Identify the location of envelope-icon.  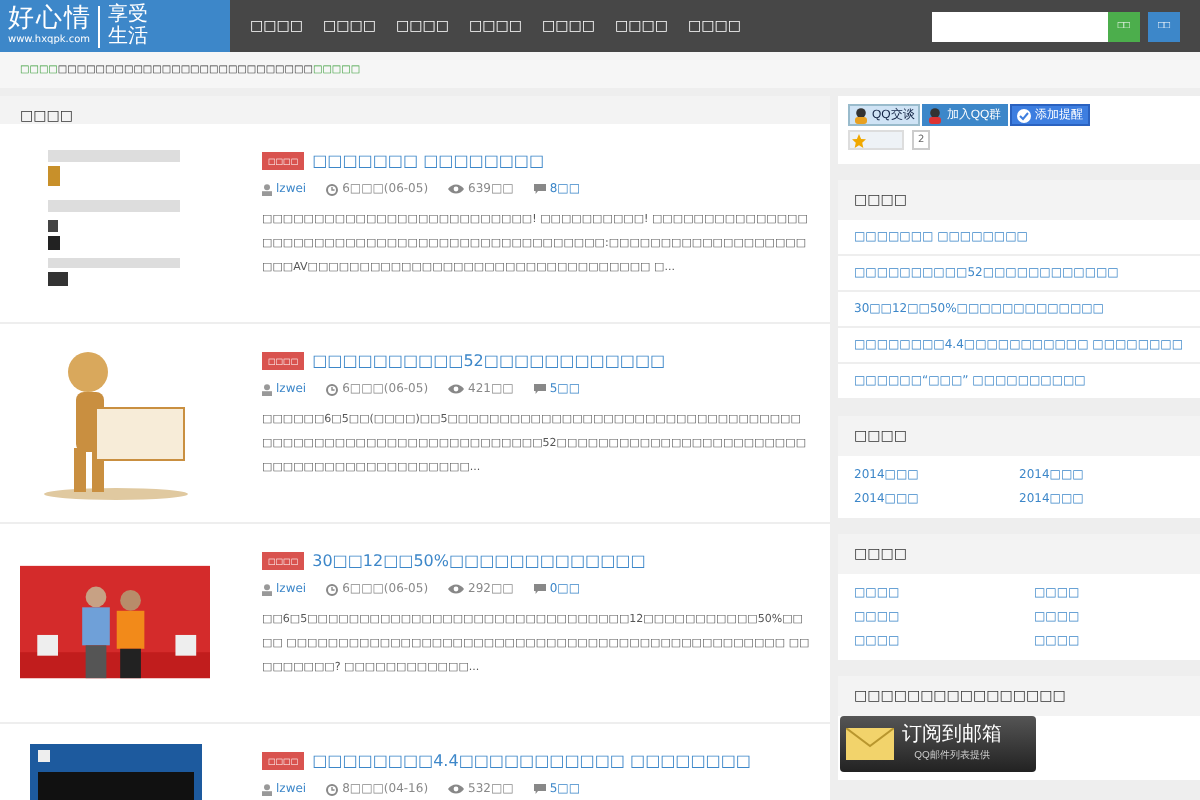
(870, 744).